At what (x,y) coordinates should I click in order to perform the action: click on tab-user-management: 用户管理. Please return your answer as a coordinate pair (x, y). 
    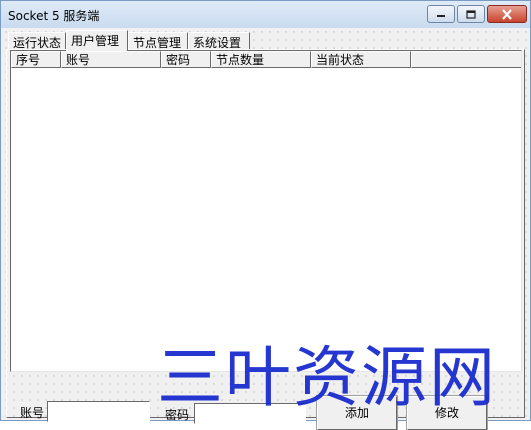
    Looking at the image, I should click on (97, 40).